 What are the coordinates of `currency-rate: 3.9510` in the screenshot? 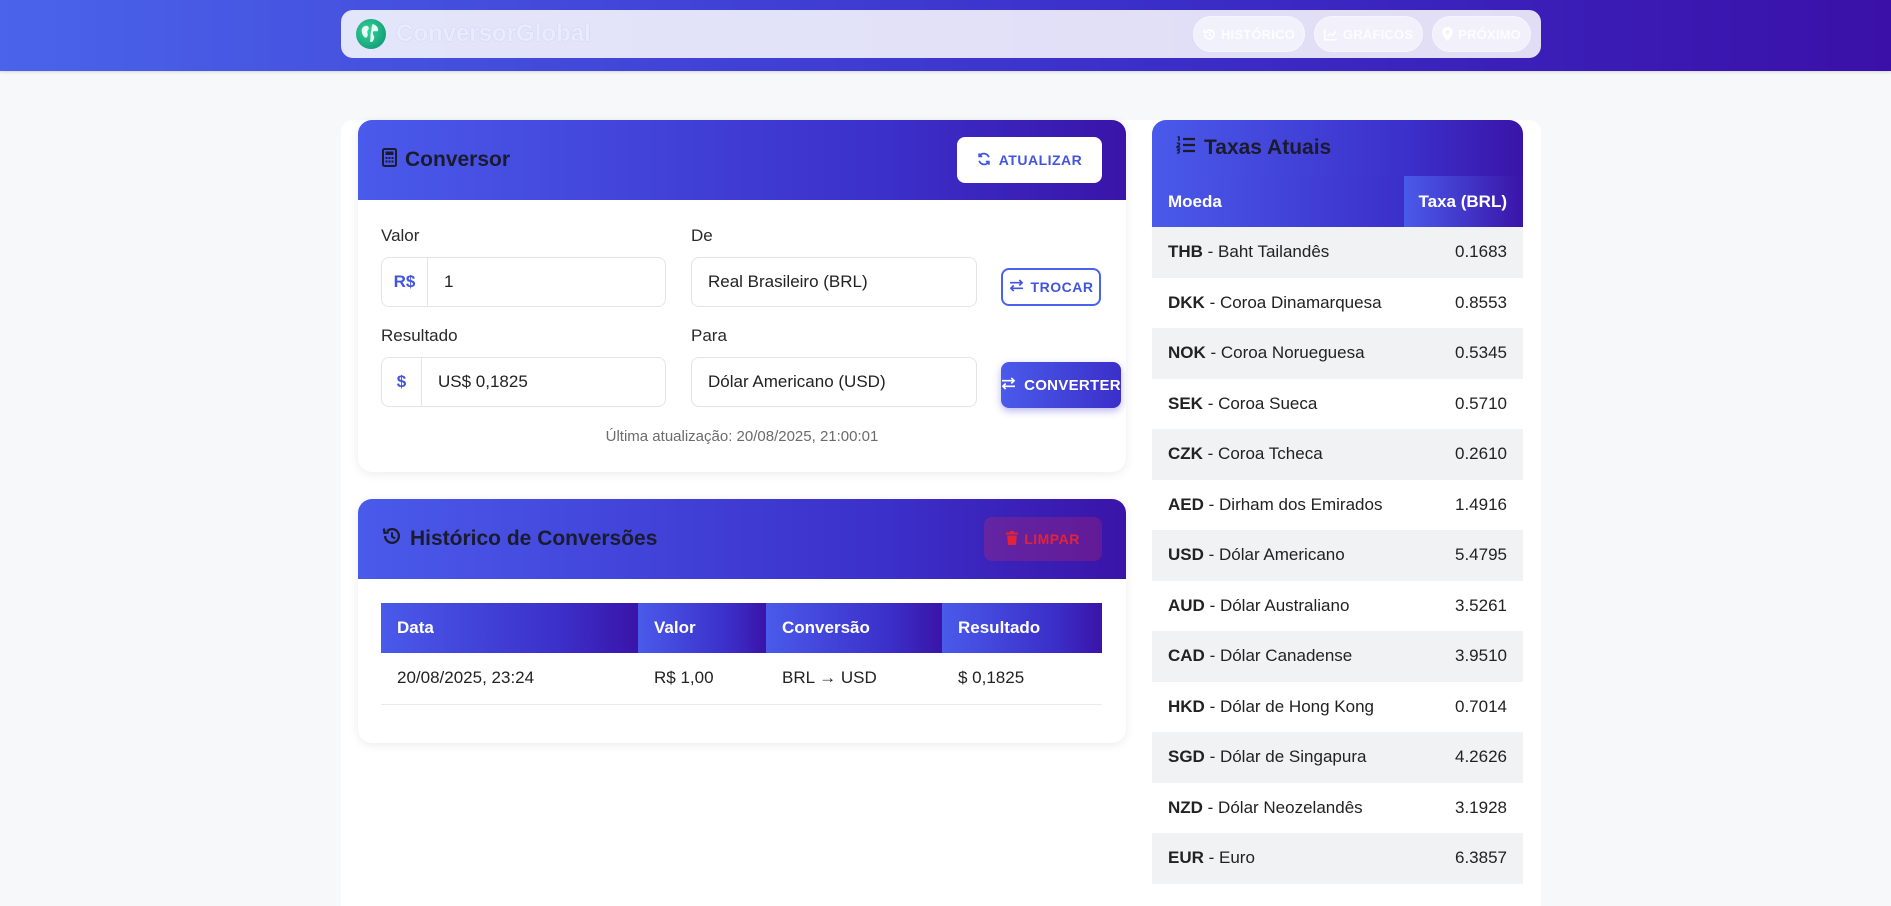 It's located at (1481, 656).